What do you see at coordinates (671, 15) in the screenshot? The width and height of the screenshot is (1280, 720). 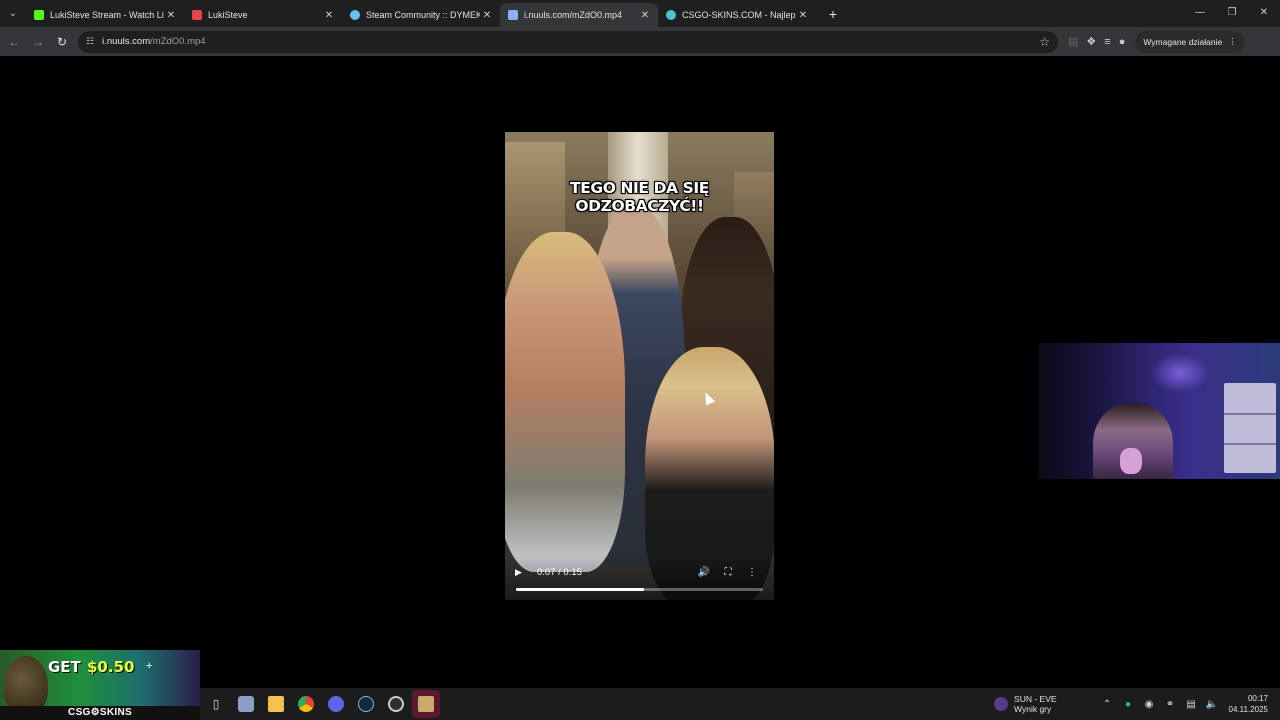 I see `csgo-skins-favicon-icon` at bounding box center [671, 15].